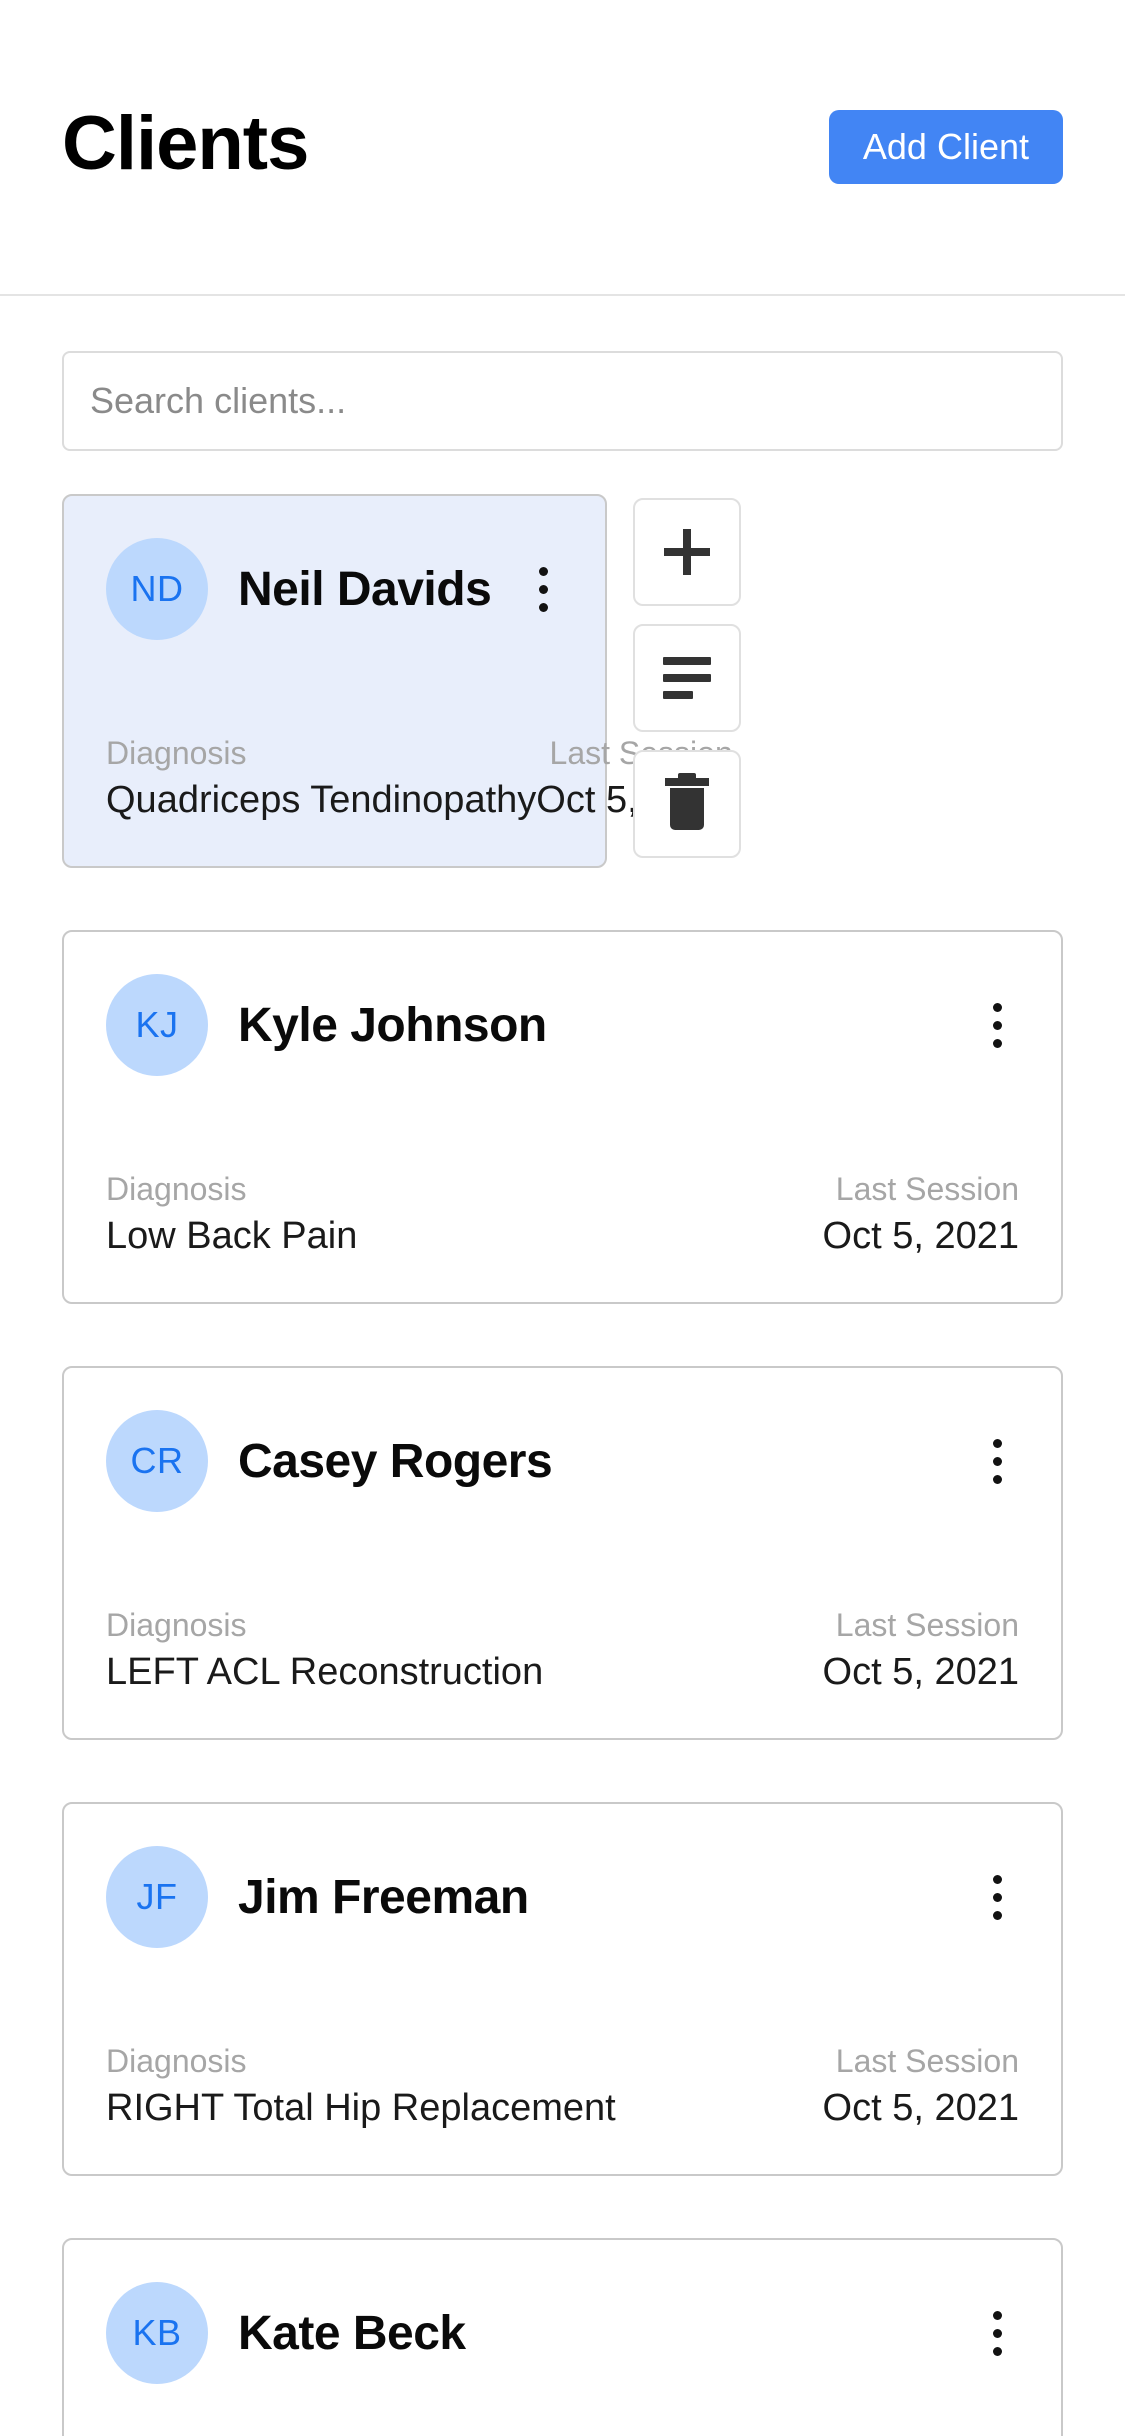  Describe the element at coordinates (232, 1235) in the screenshot. I see `diagnosis-value: Low Back Pain` at that location.